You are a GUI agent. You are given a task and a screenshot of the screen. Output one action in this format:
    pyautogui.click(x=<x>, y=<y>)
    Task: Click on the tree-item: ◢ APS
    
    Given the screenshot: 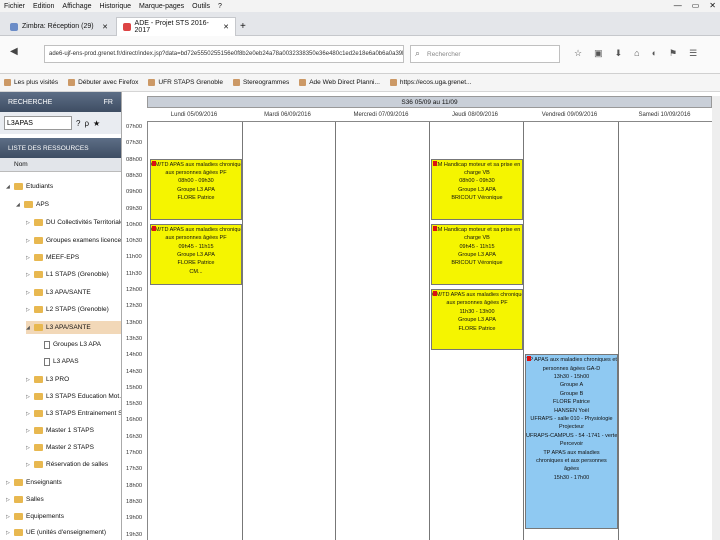 What is the action you would take?
    pyautogui.click(x=32, y=204)
    